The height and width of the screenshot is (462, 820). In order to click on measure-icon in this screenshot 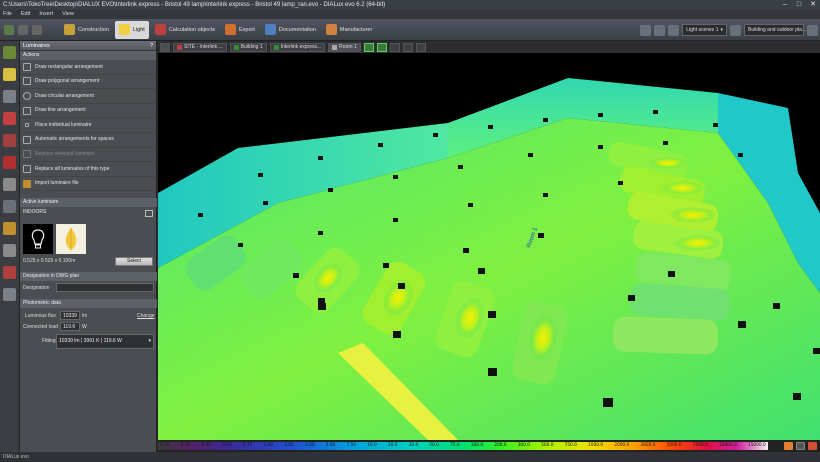, I will do `click(9, 140)`.